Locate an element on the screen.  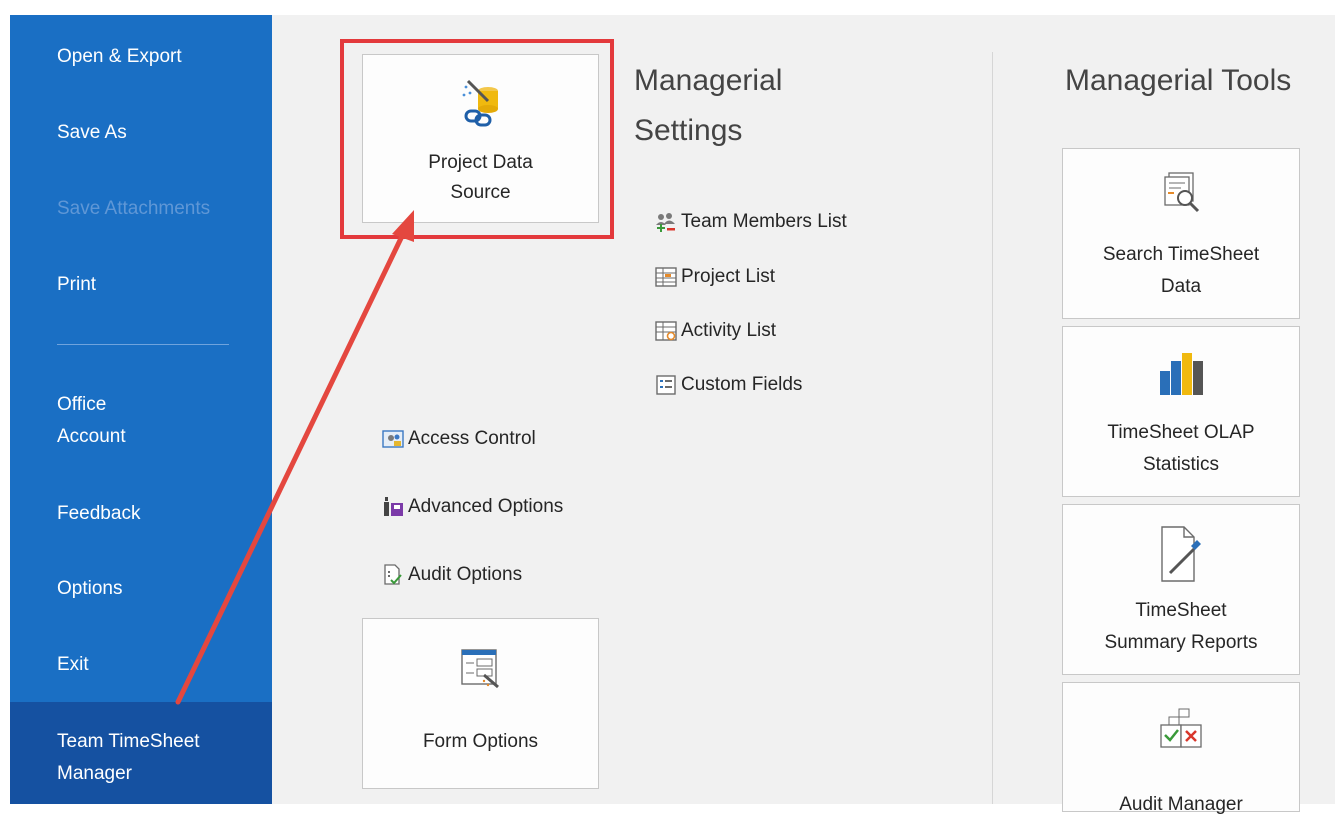
project-list-link: Project List is located at coordinates (715, 277).